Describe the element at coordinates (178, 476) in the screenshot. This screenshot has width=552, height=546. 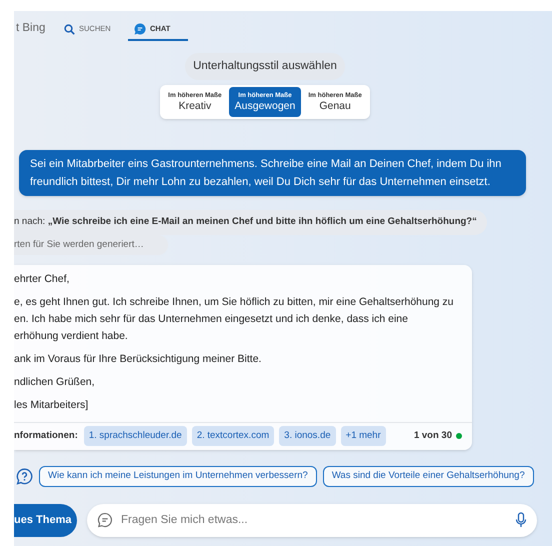
I see `suggestion-chip: Wie kann ich meine Leistungen im Unternehmen verbessern?` at that location.